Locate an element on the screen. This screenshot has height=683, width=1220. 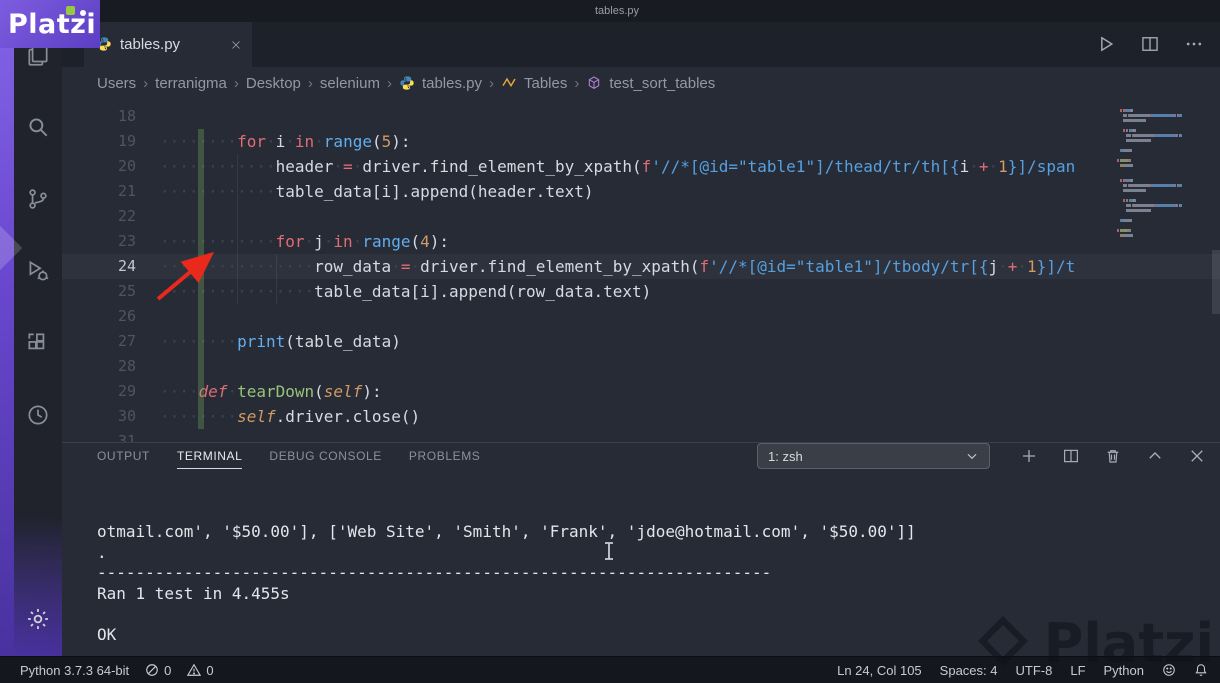
panel-tab-debug-console: DEBUG CONSOLE is located at coordinates (325, 456).